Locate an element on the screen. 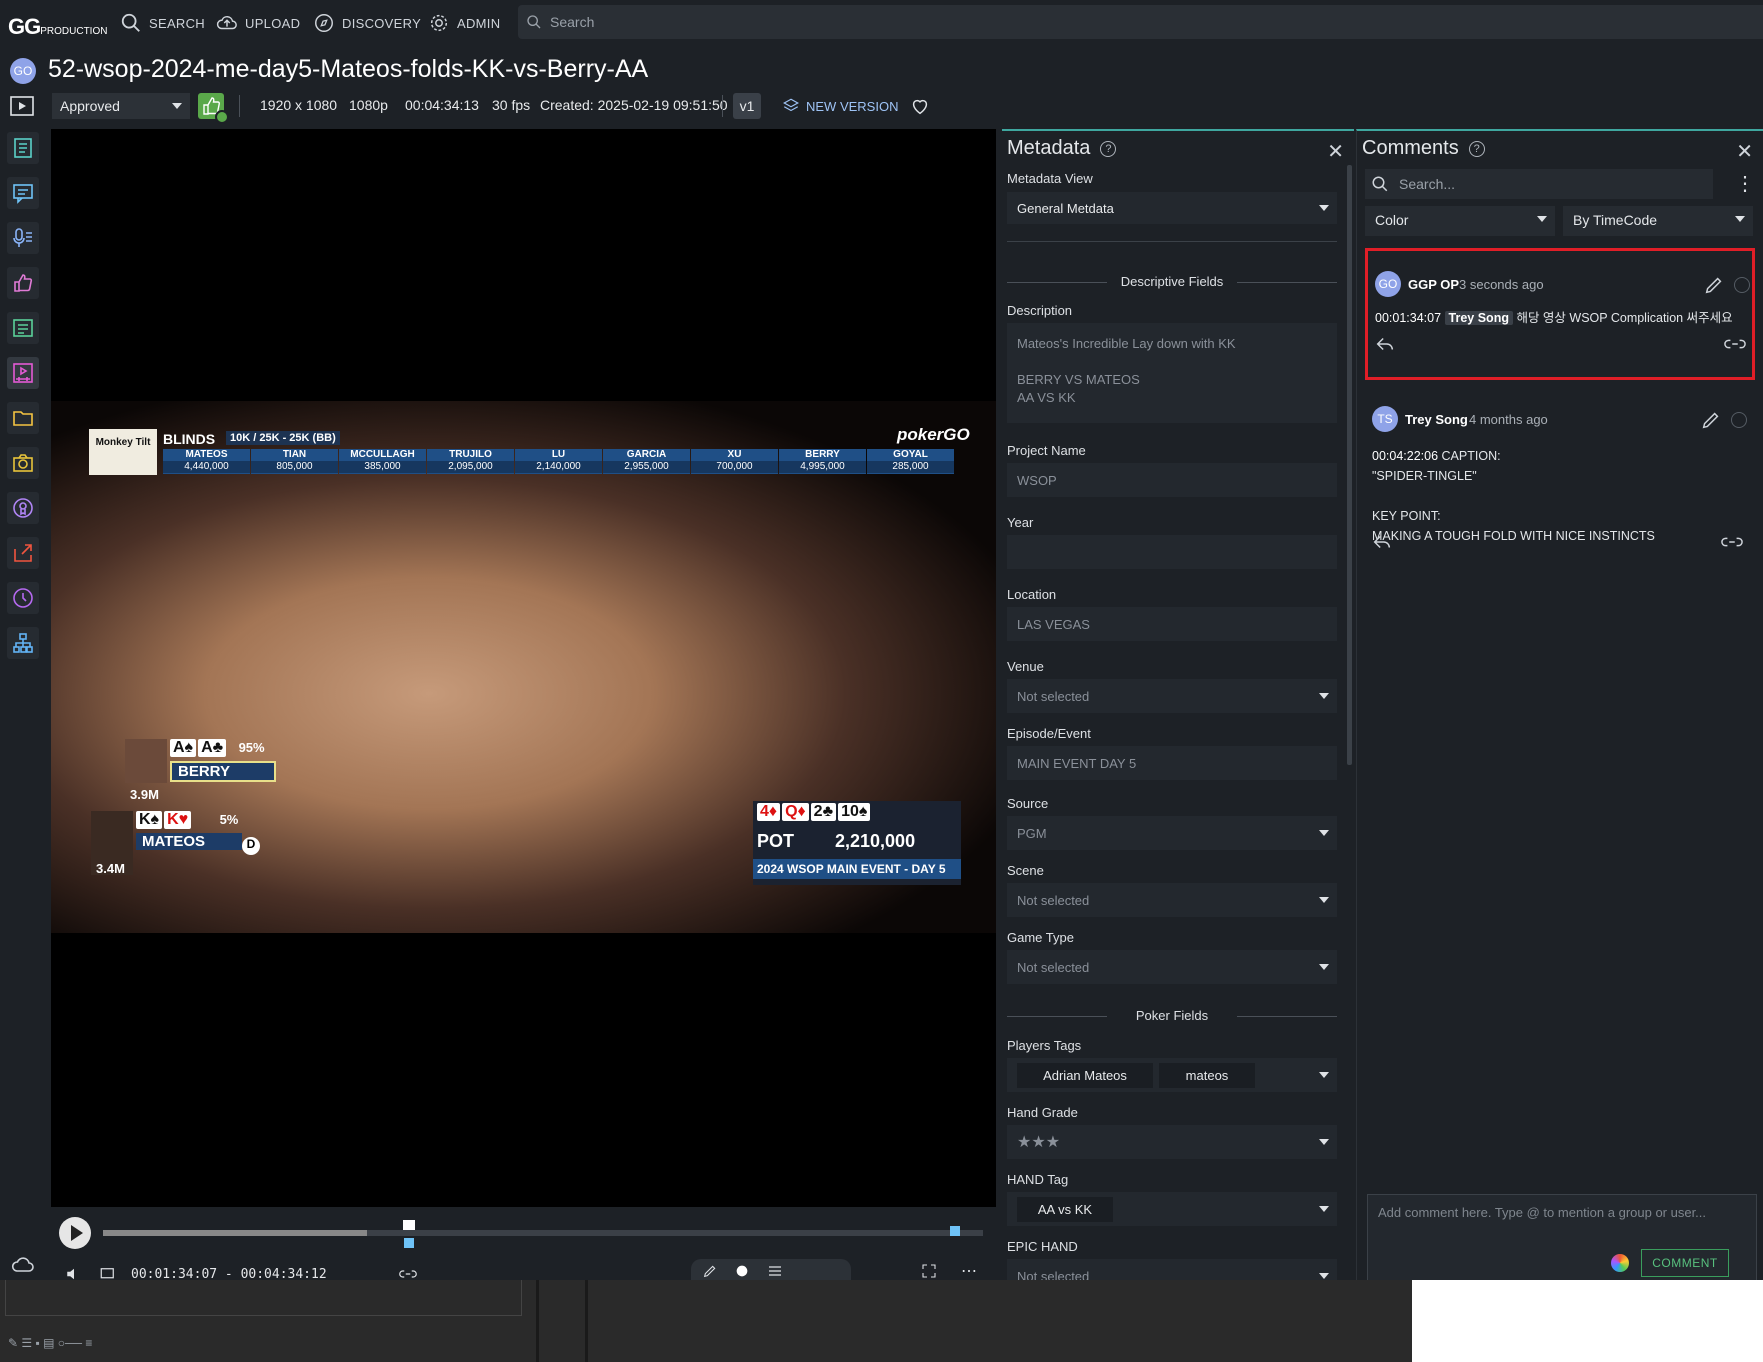 The image size is (1763, 1362). folder-icon is located at coordinates (23, 418).